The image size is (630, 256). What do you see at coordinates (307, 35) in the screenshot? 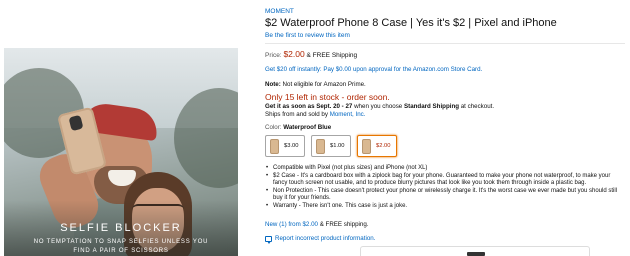
I see `review-link: Be the first to review this item` at bounding box center [307, 35].